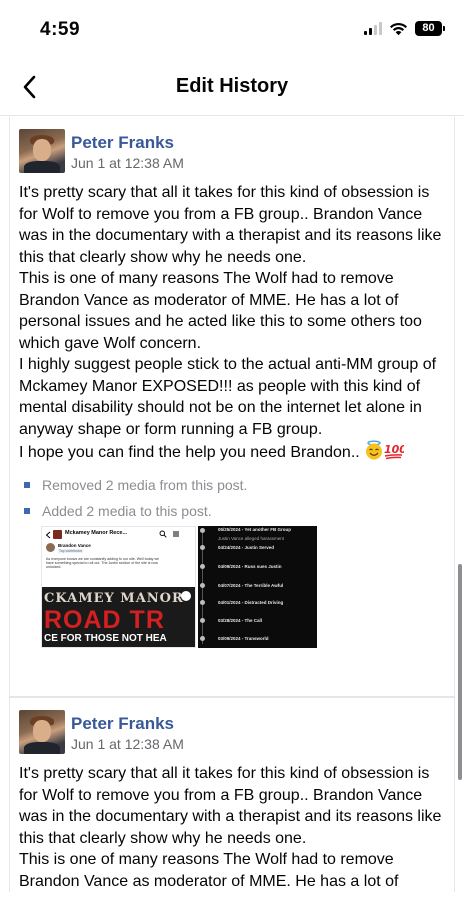  I want to click on hundred-points-emoji-icon: 100, so click(394, 451).